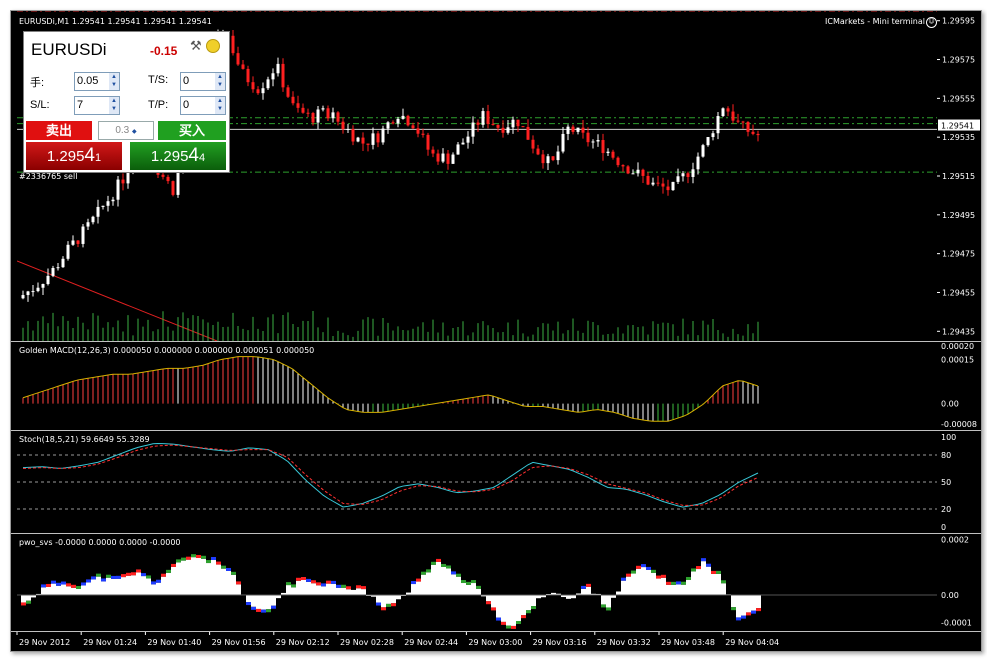 The image size is (987, 660). Describe the element at coordinates (97, 105) in the screenshot. I see `sl-input: 7 ▲ ▼` at that location.